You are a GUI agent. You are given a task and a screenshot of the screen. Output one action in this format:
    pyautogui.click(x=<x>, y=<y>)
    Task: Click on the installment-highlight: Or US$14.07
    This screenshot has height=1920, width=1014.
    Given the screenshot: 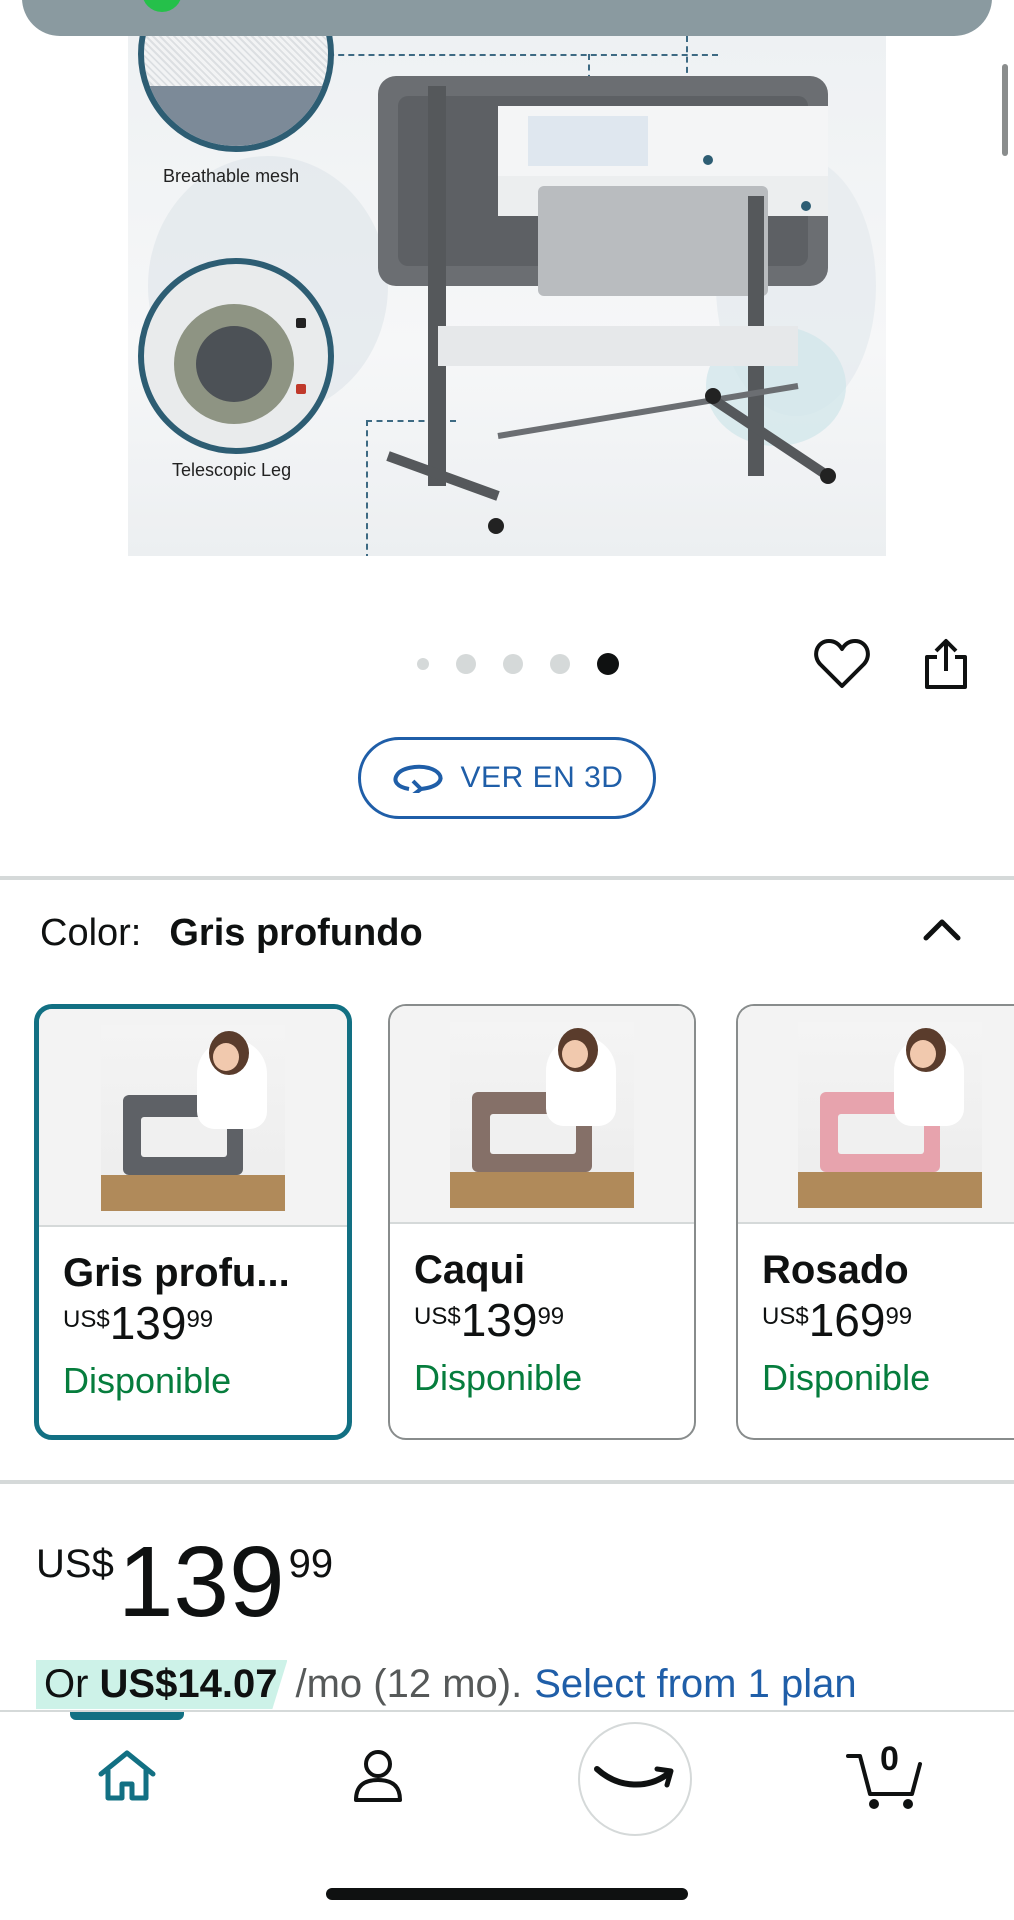 What is the action you would take?
    pyautogui.click(x=162, y=1684)
    